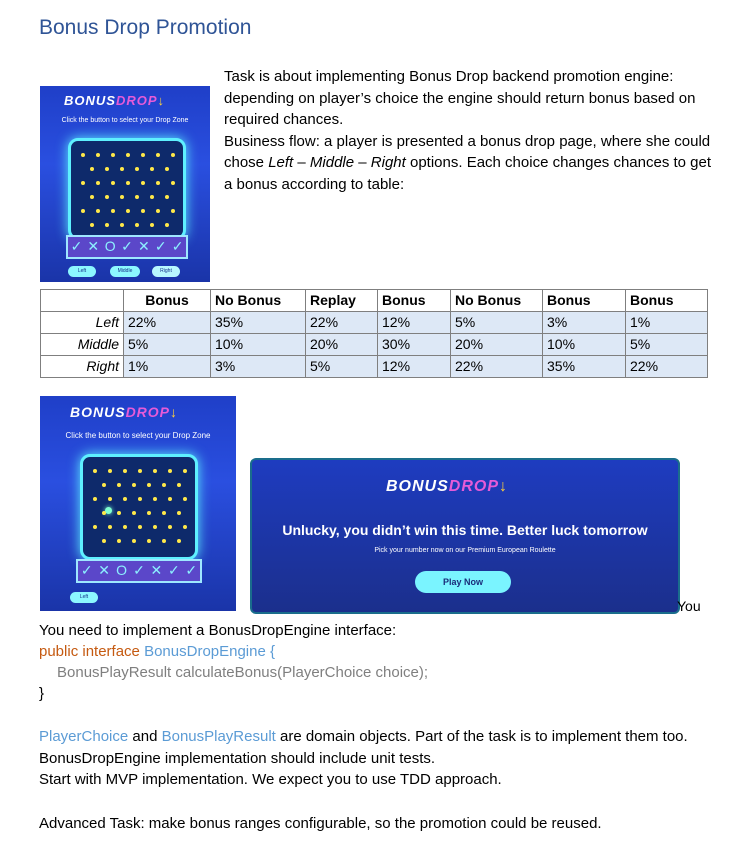  I want to click on dash: –, so click(362, 162).